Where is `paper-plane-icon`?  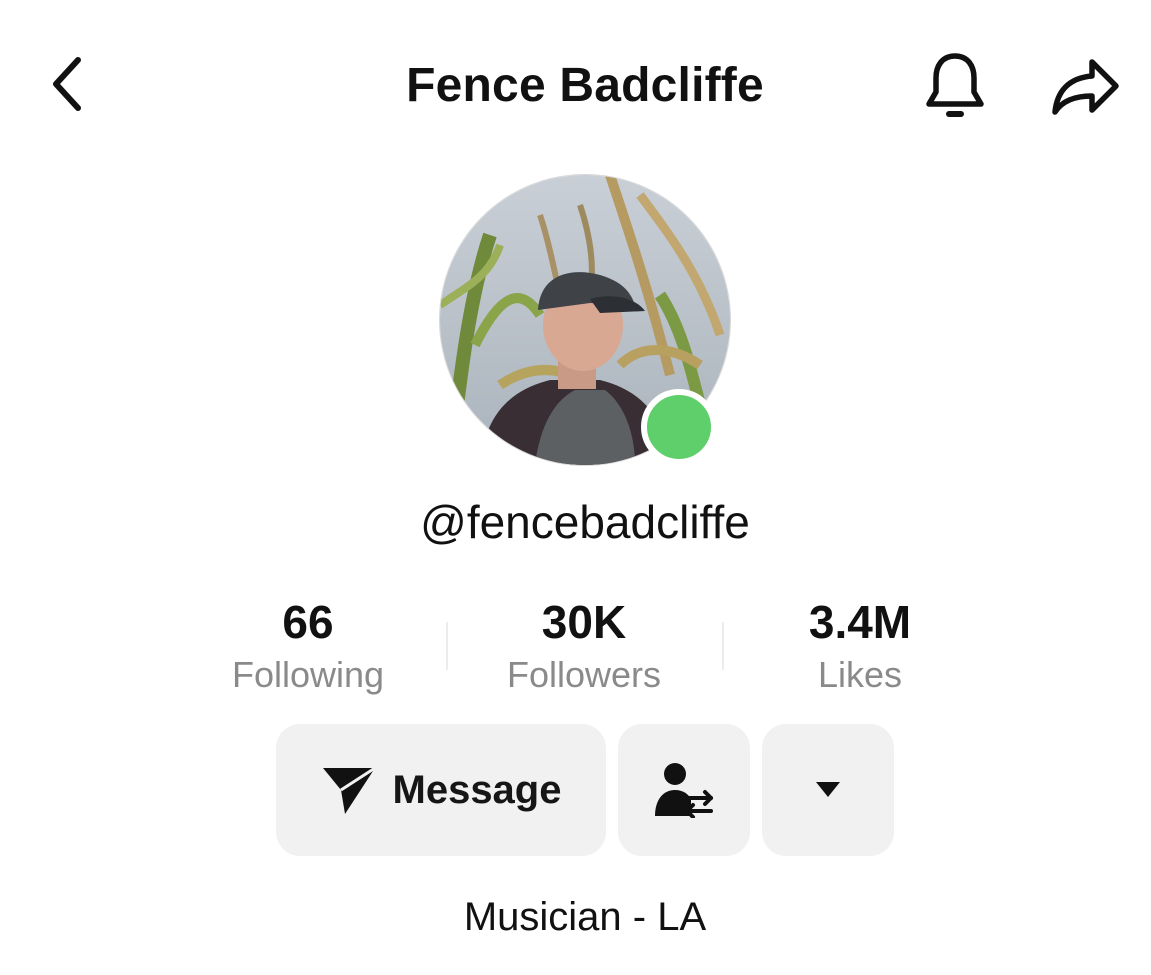
paper-plane-icon is located at coordinates (349, 790).